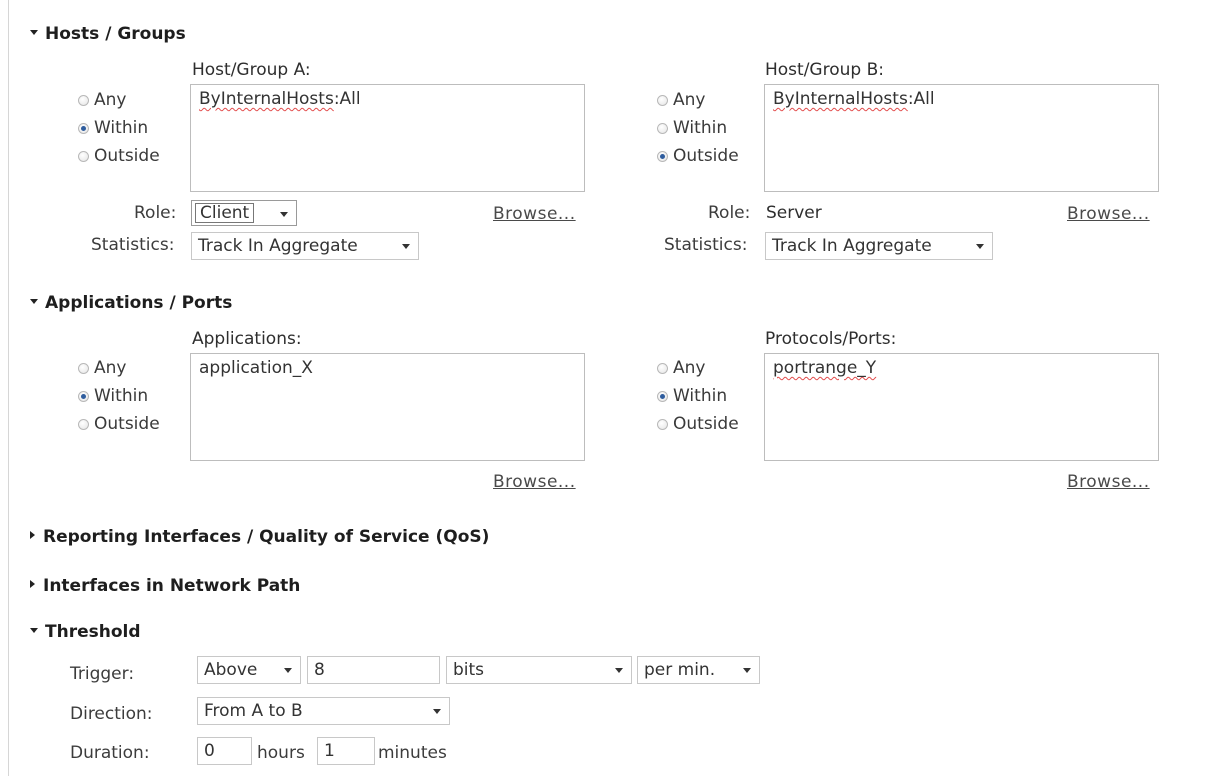  Describe the element at coordinates (323, 711) in the screenshot. I see `direction-select: From A to B` at that location.